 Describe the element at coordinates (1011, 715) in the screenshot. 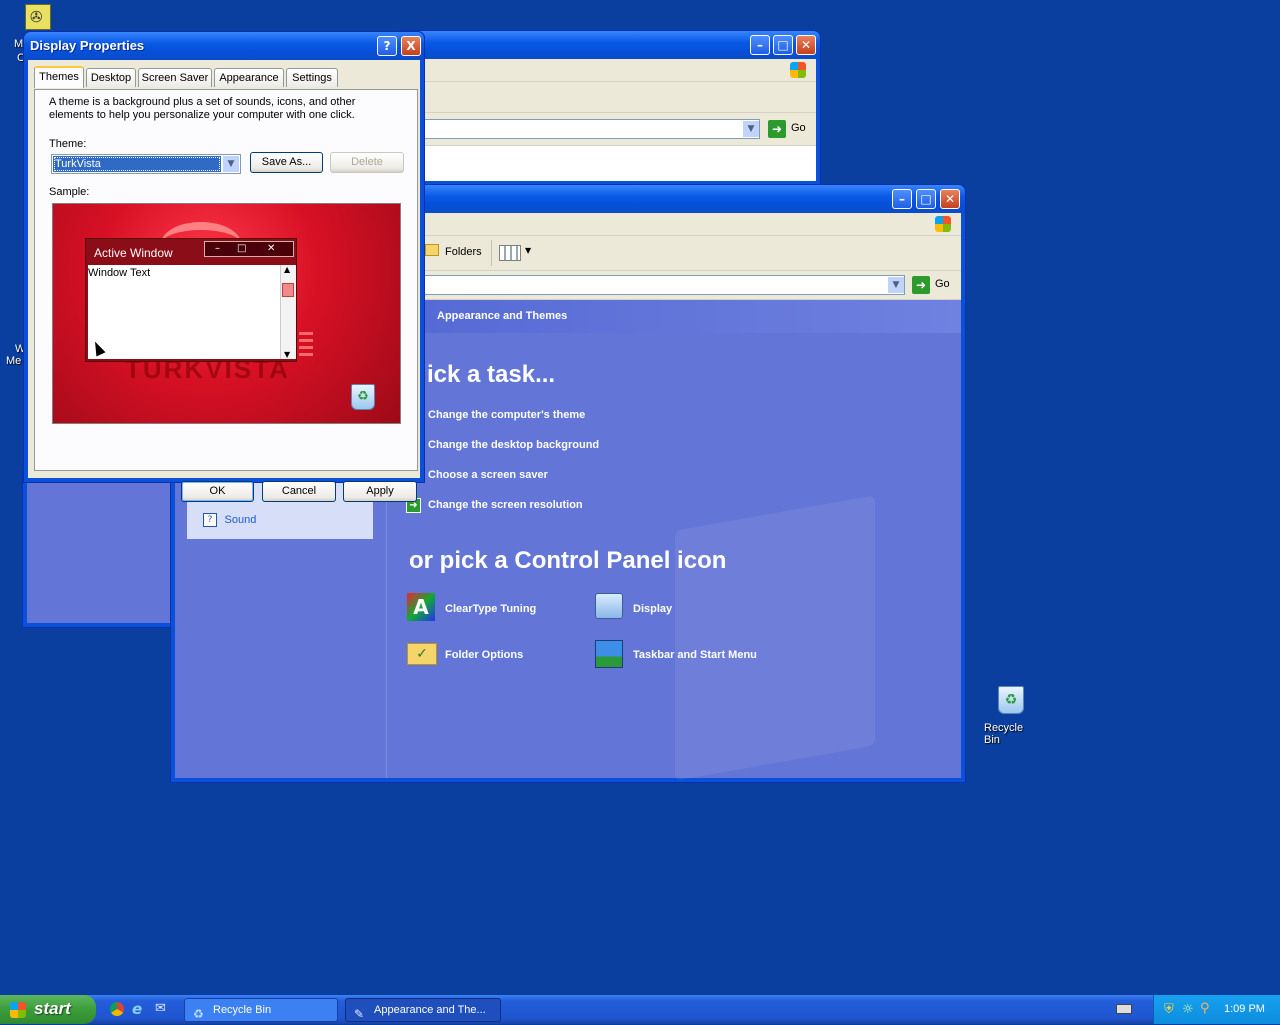

I see `desktop-recycle-bin: ♻ Recycle Bin` at that location.